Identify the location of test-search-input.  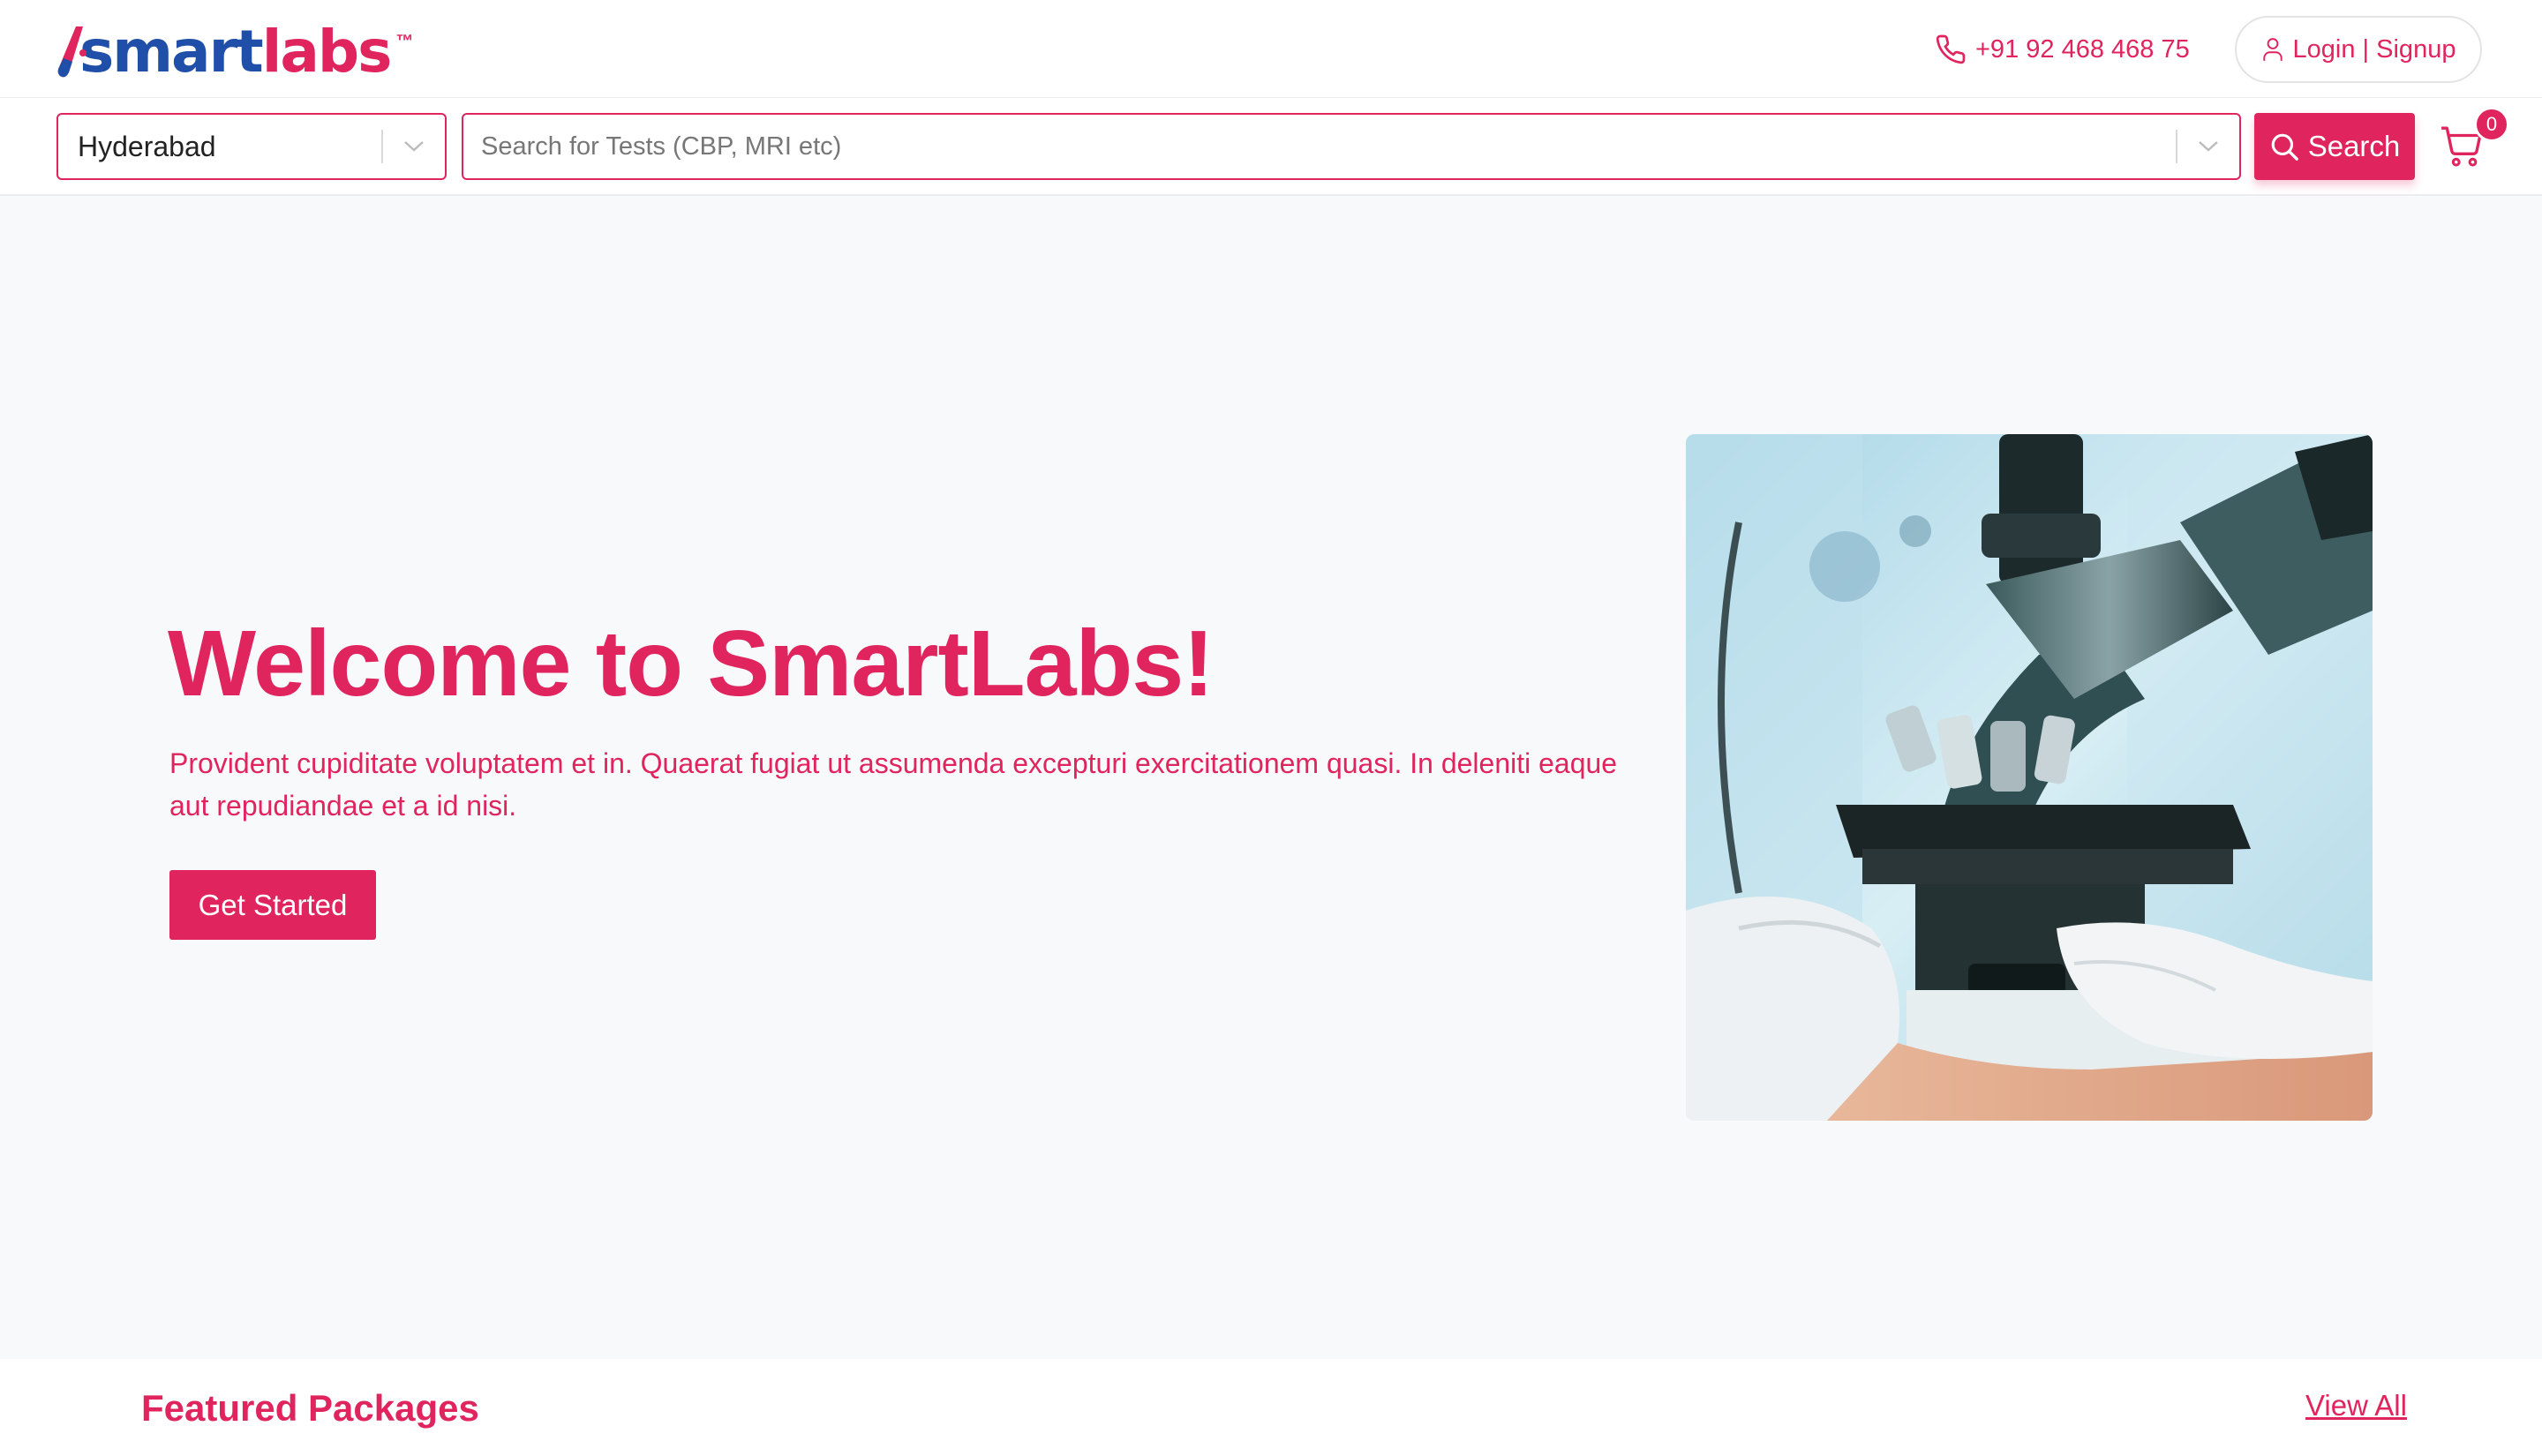
(1319, 146).